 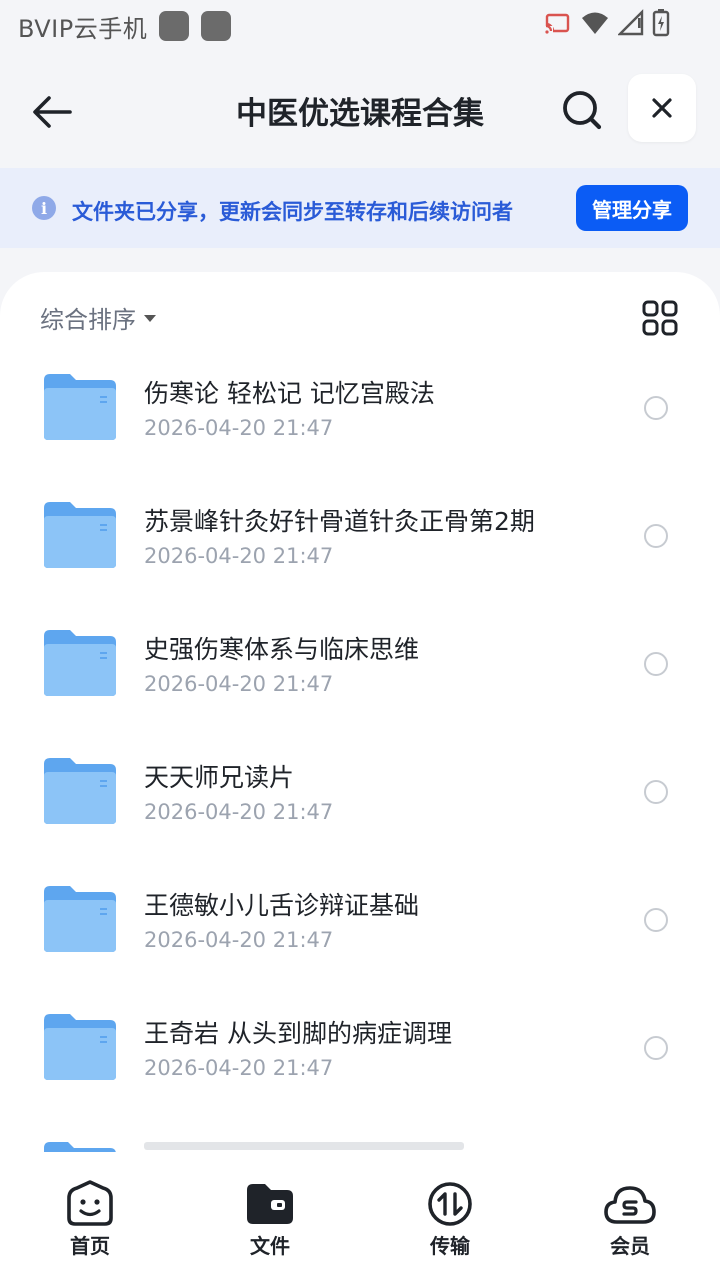 I want to click on share-notice-text: 文件夹已分享，更新会同步至转存和后续访问者, so click(x=292, y=212).